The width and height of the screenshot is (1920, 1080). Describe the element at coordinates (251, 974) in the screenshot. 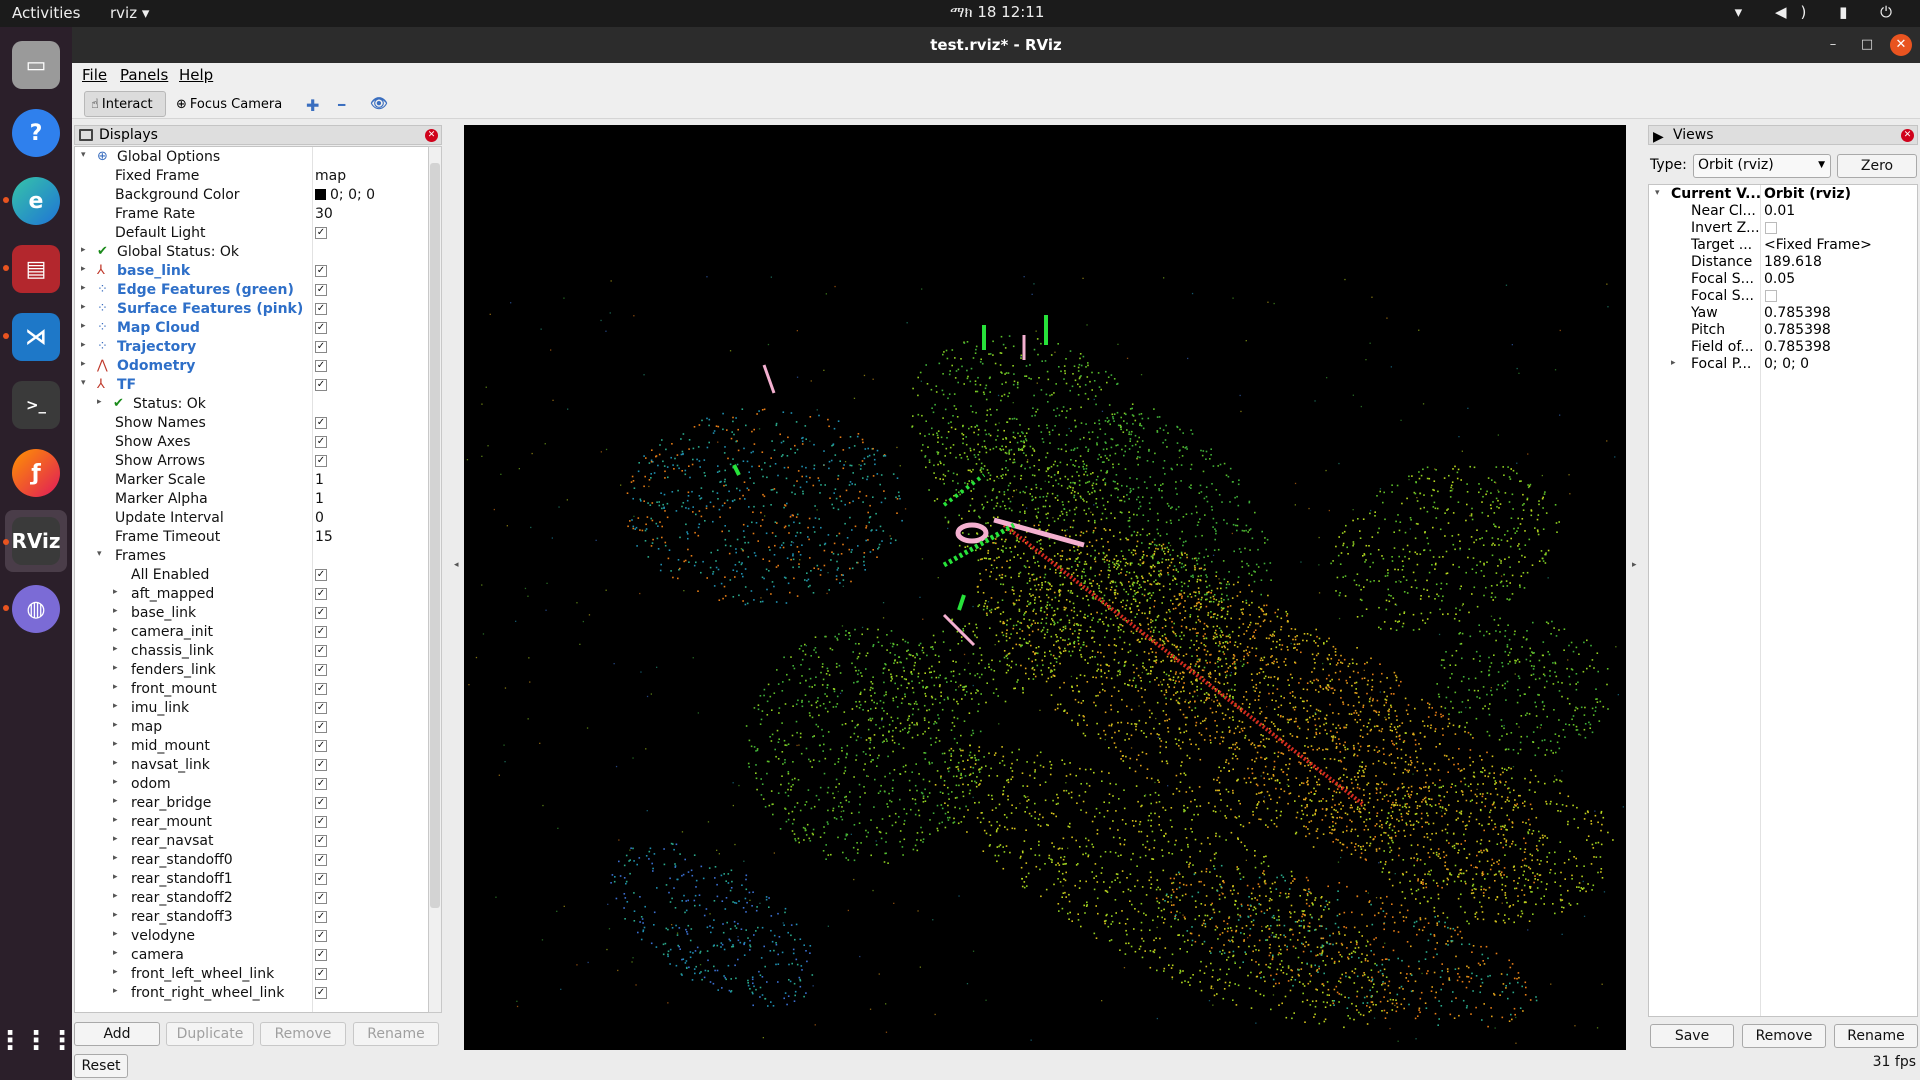

I see `display-tree-row: ▸ front_left_wheel_link ✓` at that location.